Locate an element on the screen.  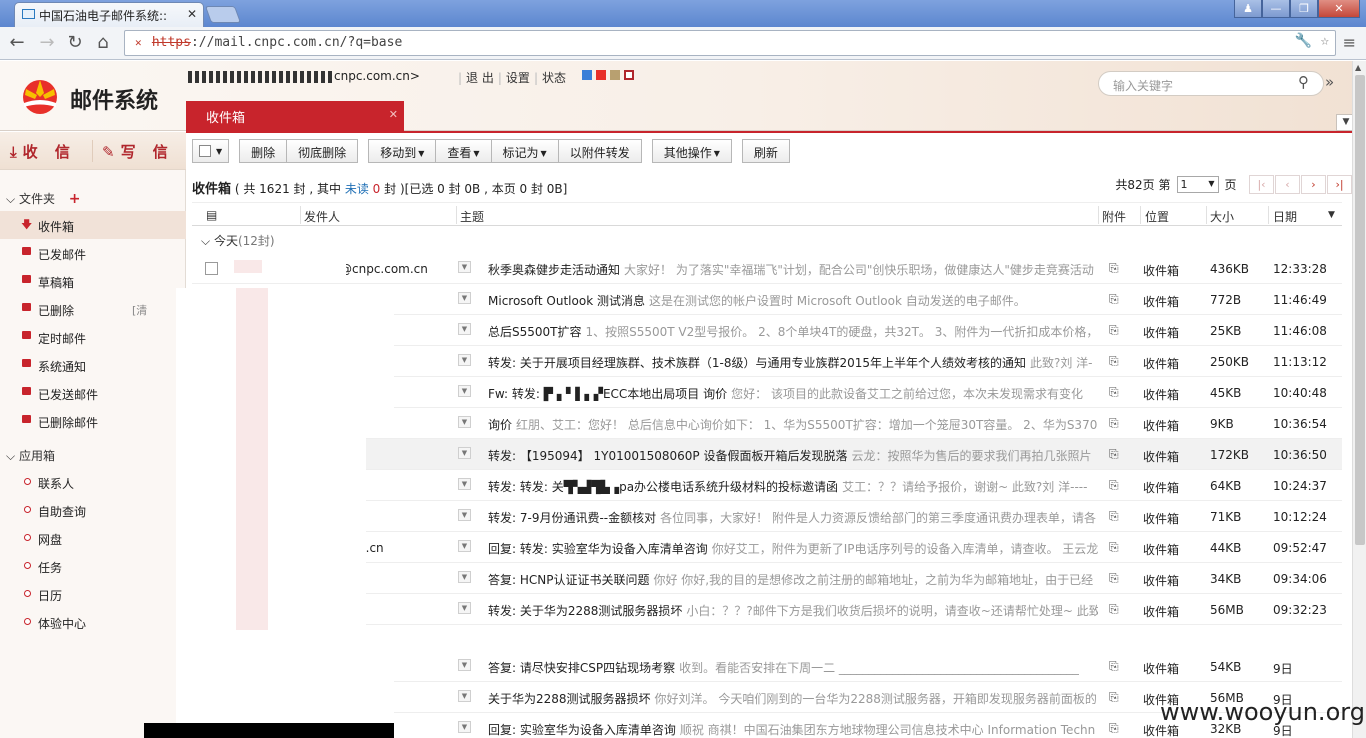
sidebar-item-scheduled: 定时邮件 is located at coordinates (93, 337).